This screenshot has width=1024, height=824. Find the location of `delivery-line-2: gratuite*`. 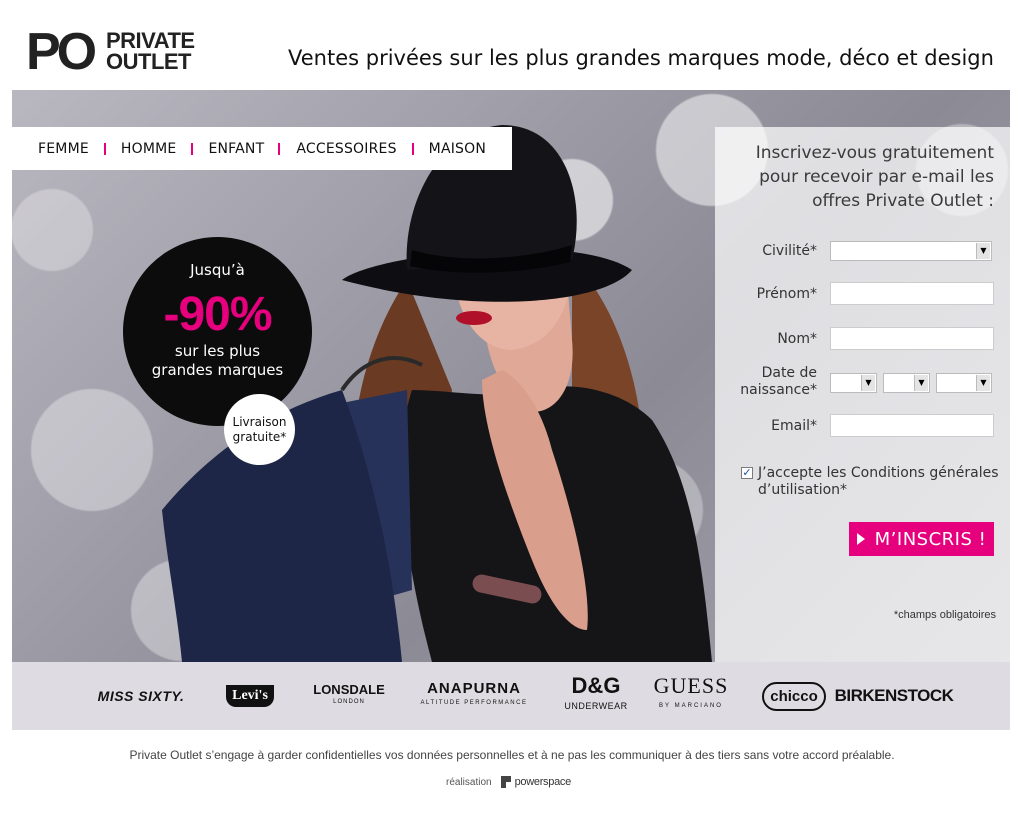

delivery-line-2: gratuite* is located at coordinates (259, 436).